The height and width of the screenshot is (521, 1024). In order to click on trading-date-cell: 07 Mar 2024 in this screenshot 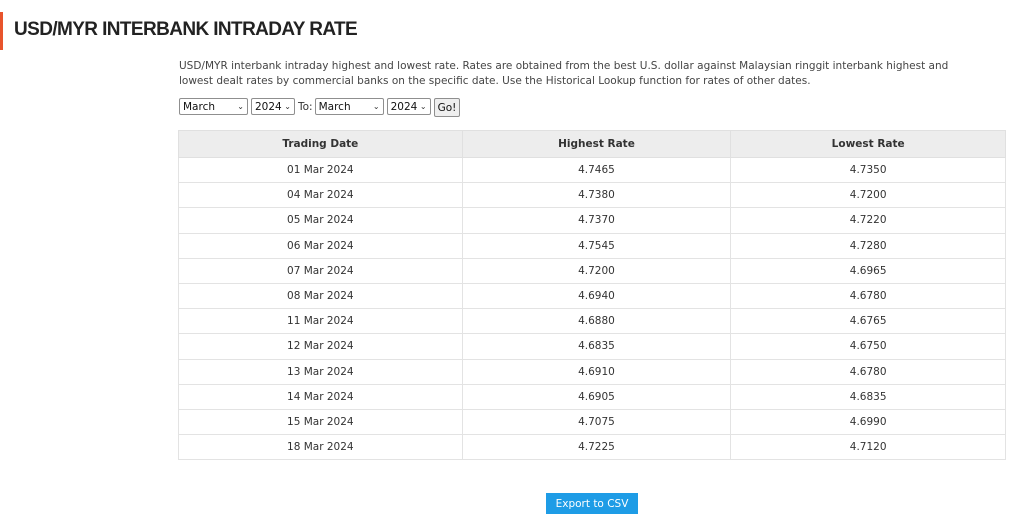, I will do `click(320, 270)`.